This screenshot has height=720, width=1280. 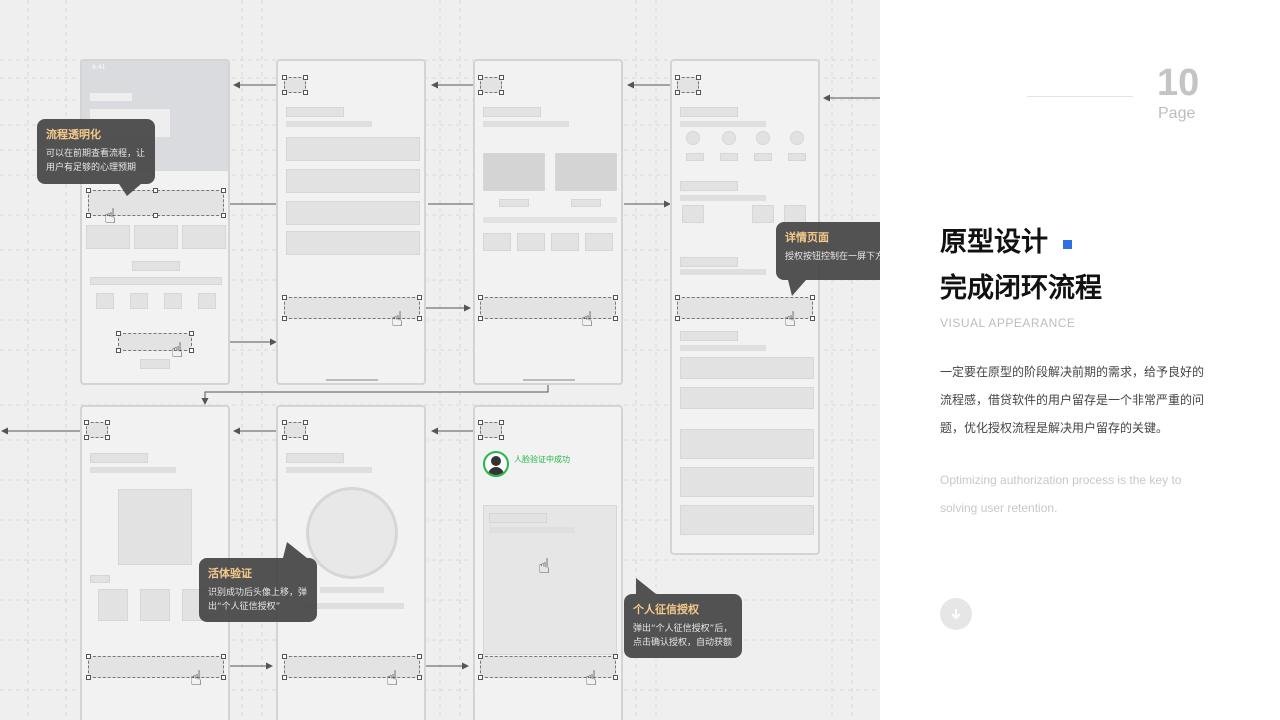 I want to click on callout-body: 可以在前期查看流程，让用户有足够的心理预期, so click(x=96, y=161).